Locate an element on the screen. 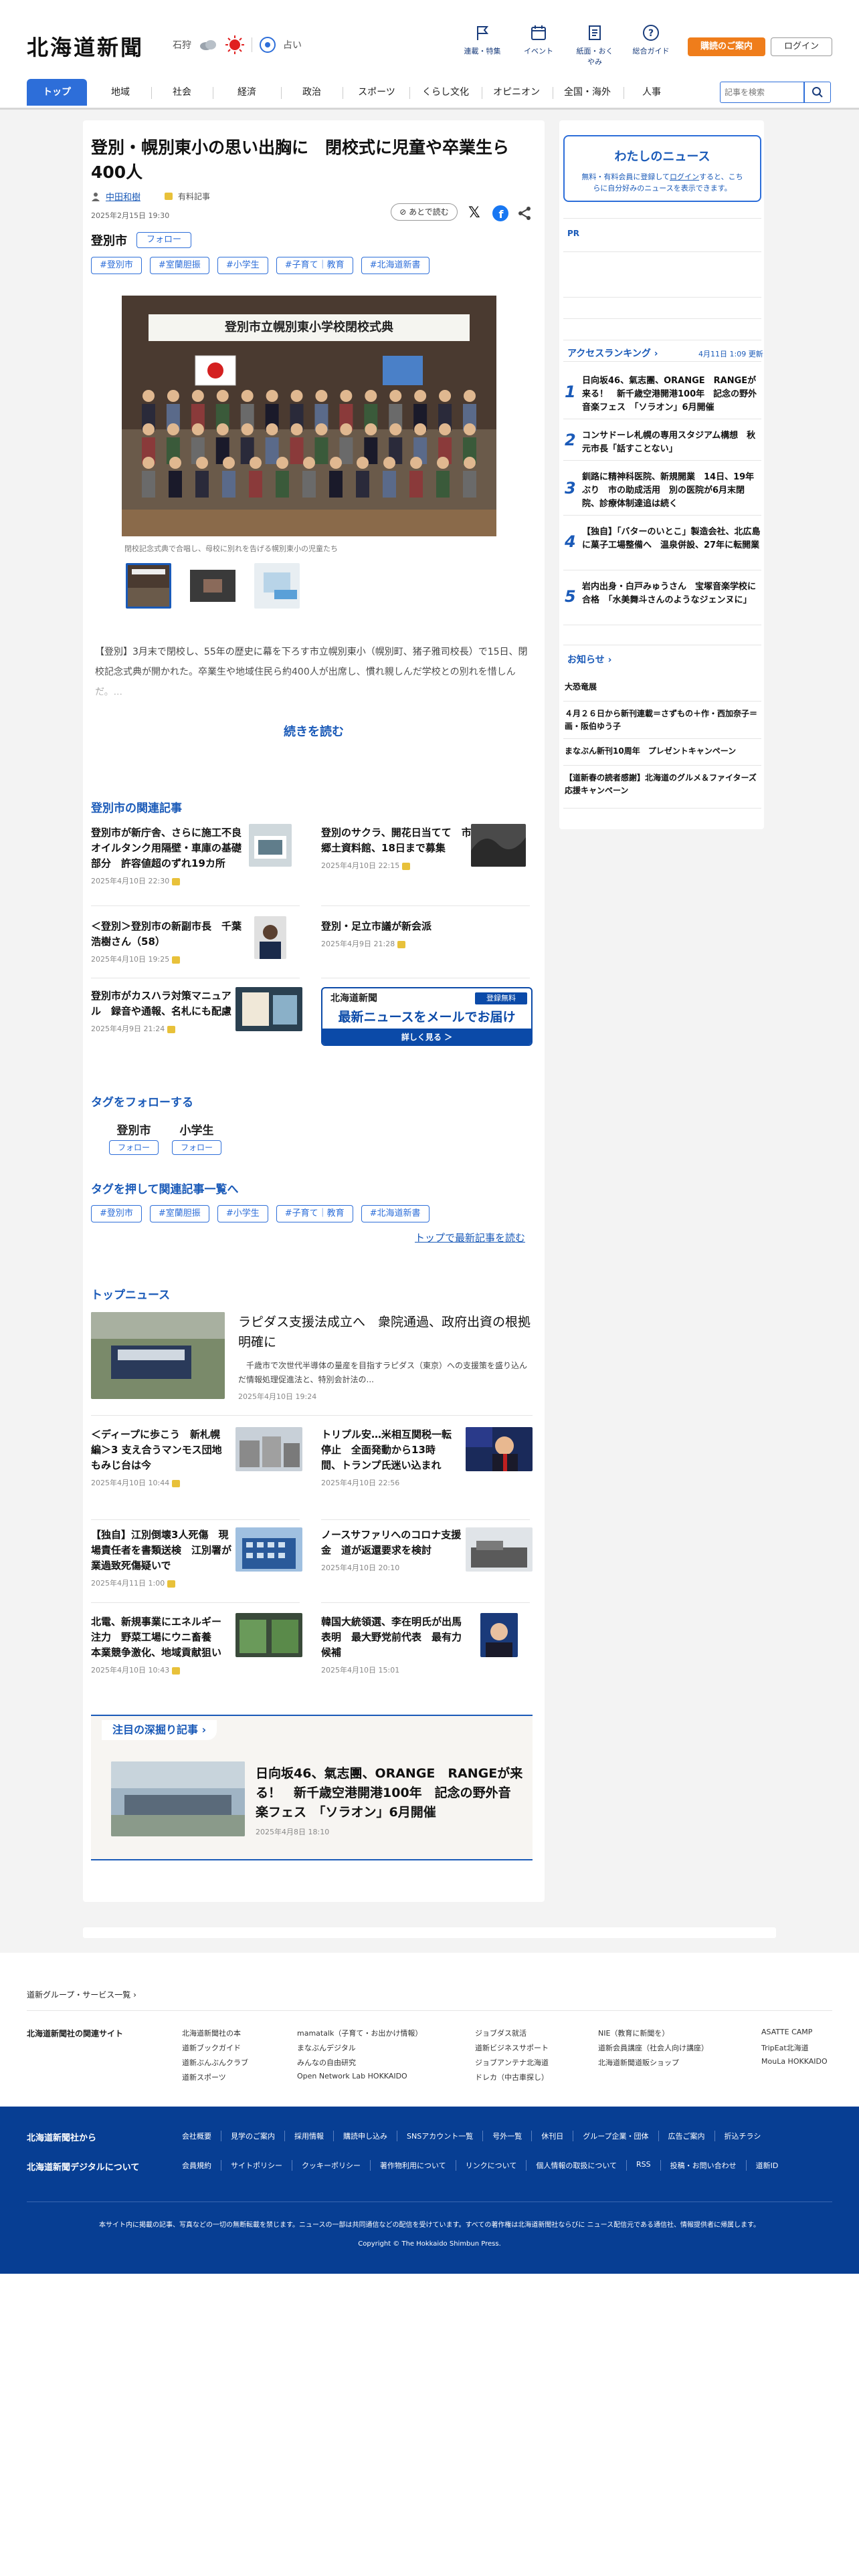 The height and width of the screenshot is (2576, 859). footer-link: 道新ID is located at coordinates (767, 2165).